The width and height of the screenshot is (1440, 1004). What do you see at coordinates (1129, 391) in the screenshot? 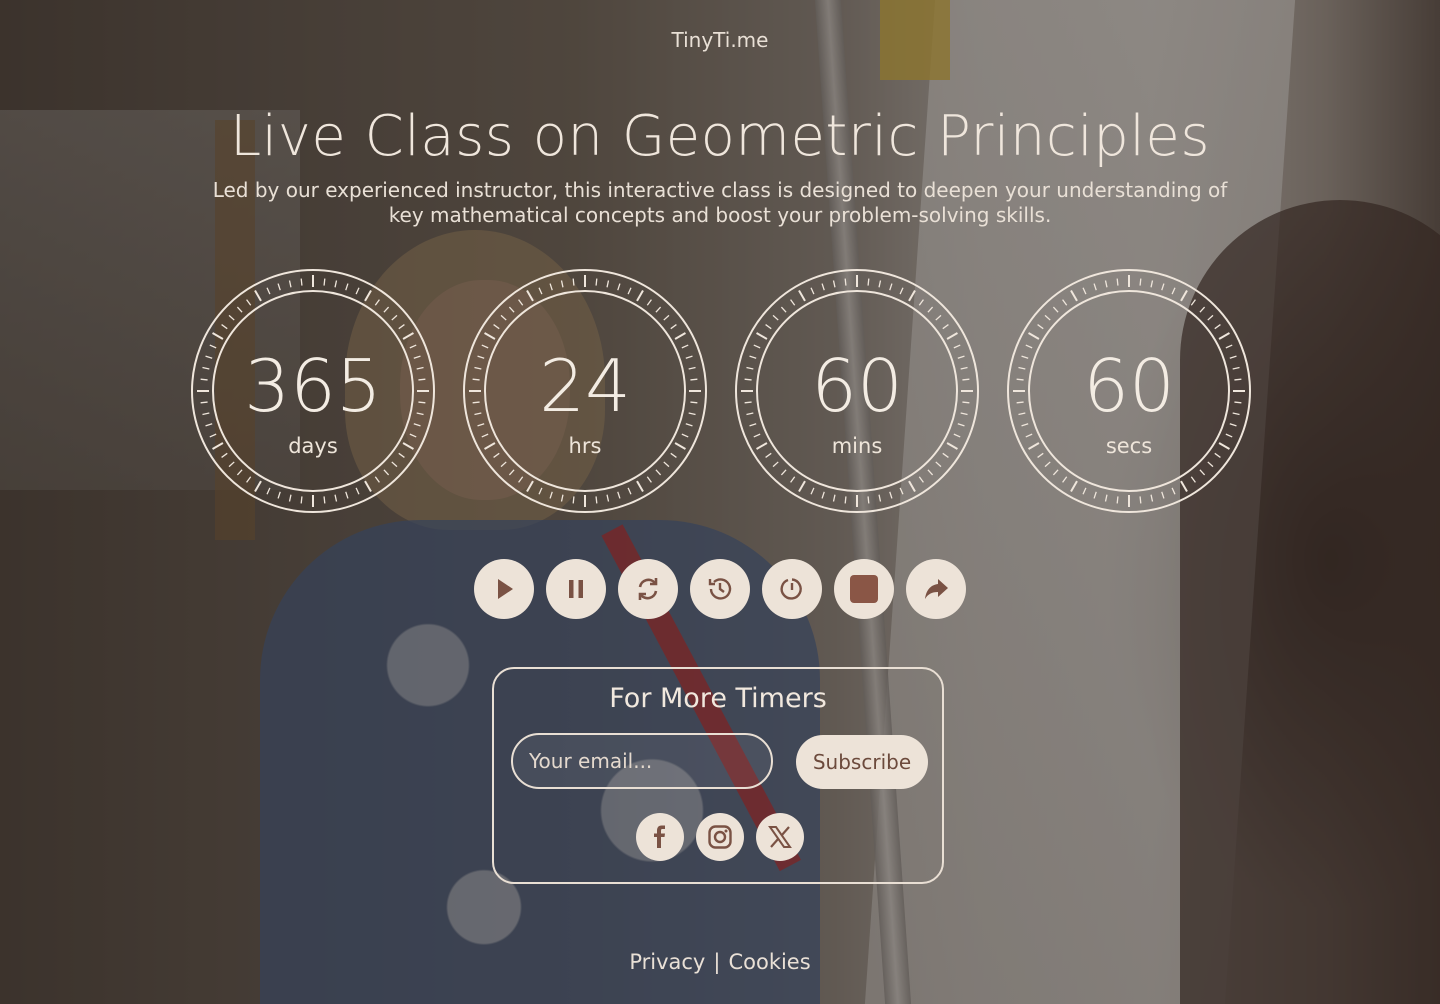
I see `timer-seconds: 60 secs` at bounding box center [1129, 391].